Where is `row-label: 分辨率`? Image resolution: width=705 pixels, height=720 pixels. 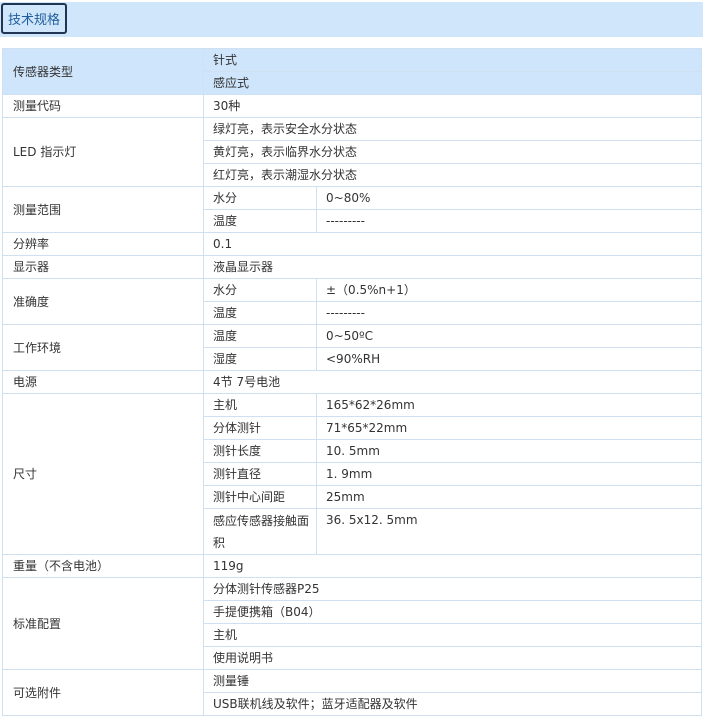
row-label: 分辨率 is located at coordinates (103, 244).